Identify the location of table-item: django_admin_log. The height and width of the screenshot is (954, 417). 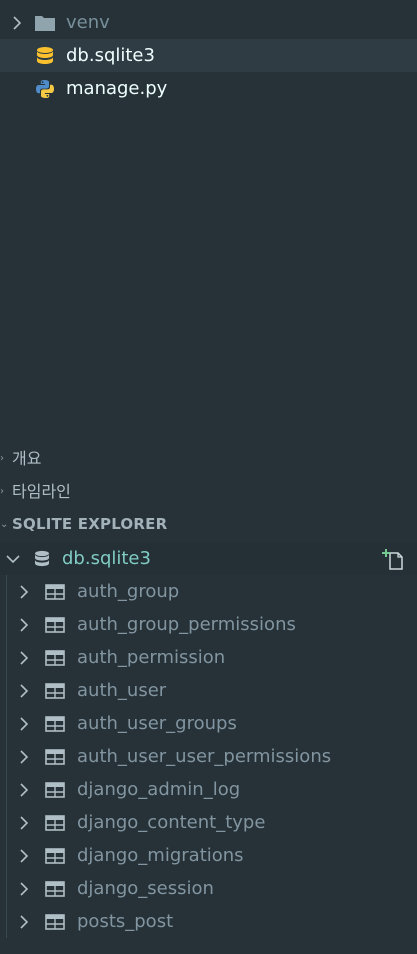
(208, 789).